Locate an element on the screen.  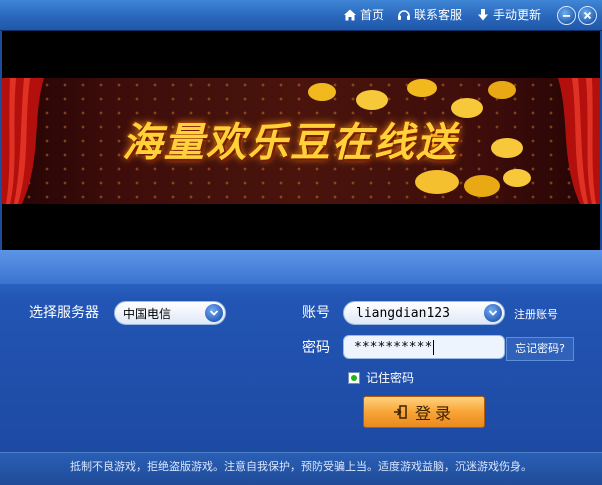
close-icon is located at coordinates (587, 15).